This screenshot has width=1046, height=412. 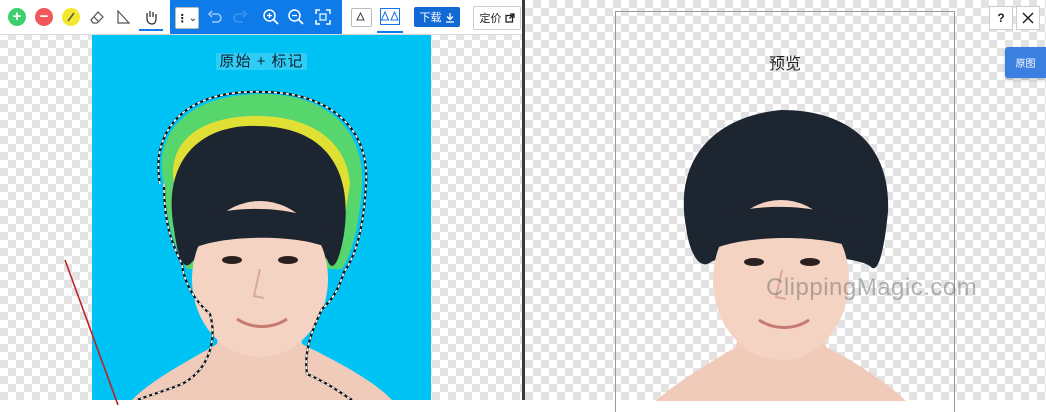 I want to click on plus-circle-icon: +, so click(x=17, y=17).